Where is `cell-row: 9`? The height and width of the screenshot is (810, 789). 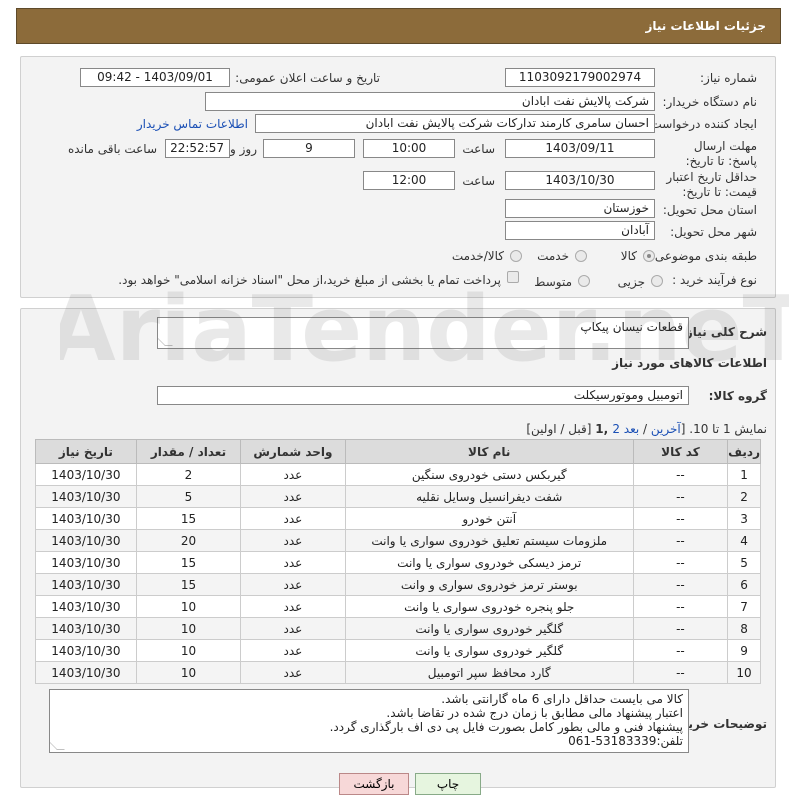 cell-row: 9 is located at coordinates (744, 650).